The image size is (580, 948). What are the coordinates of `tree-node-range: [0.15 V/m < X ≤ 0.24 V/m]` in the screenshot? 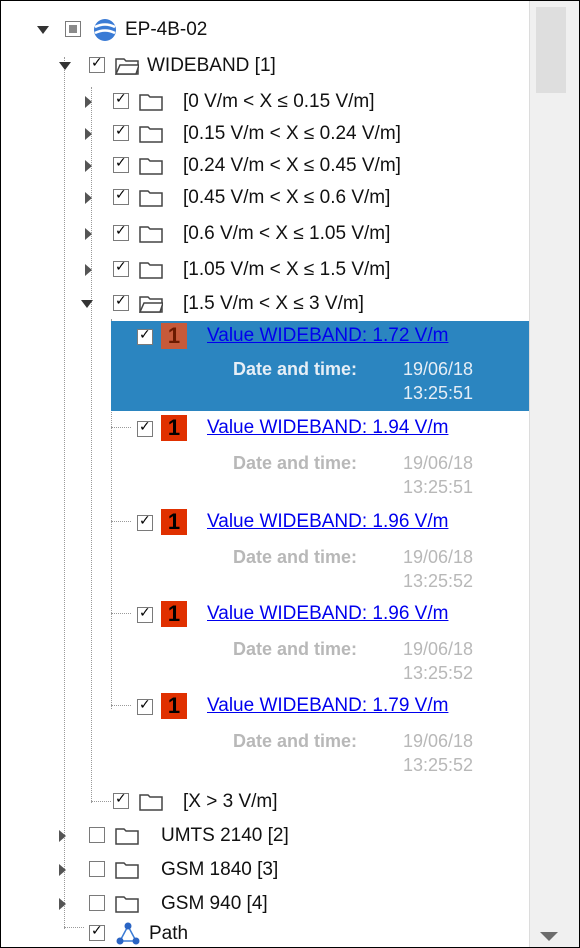 It's located at (265, 134).